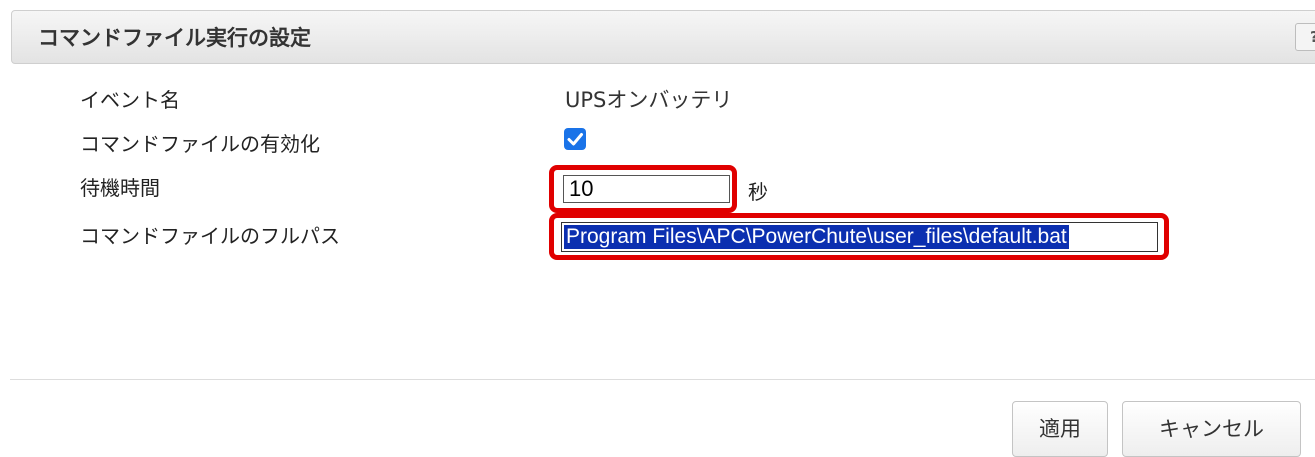 The width and height of the screenshot is (1315, 457). What do you see at coordinates (649, 100) in the screenshot?
I see `event-name-value: UPSオンバッテリ` at bounding box center [649, 100].